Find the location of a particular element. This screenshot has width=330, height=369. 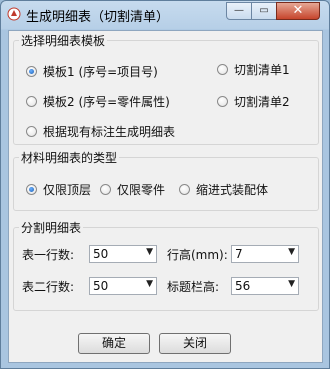

radio-label: 仅限零件 is located at coordinates (141, 190).